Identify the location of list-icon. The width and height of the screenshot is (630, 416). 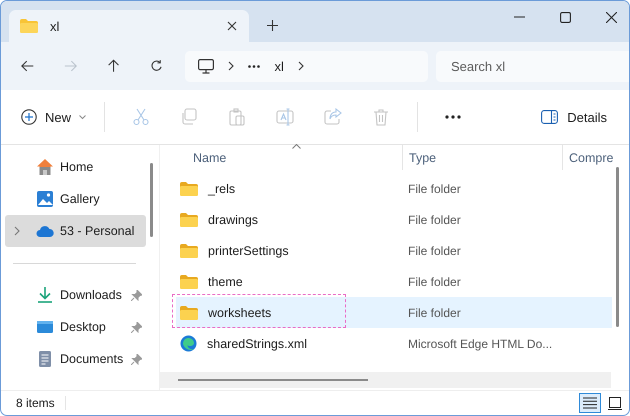
(590, 403).